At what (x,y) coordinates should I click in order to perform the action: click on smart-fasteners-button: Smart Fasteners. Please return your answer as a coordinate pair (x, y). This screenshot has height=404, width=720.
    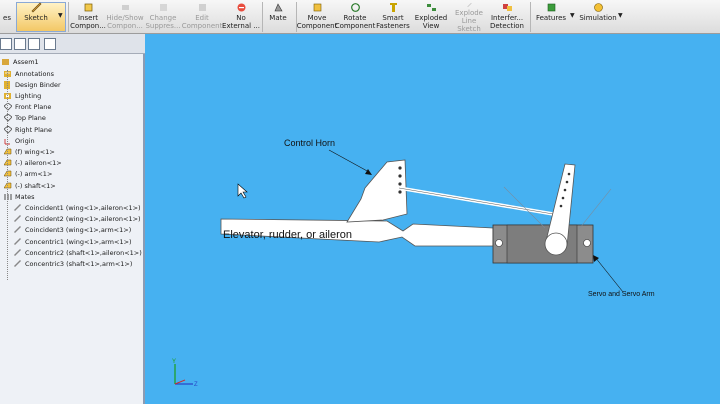
    Looking at the image, I should click on (393, 17).